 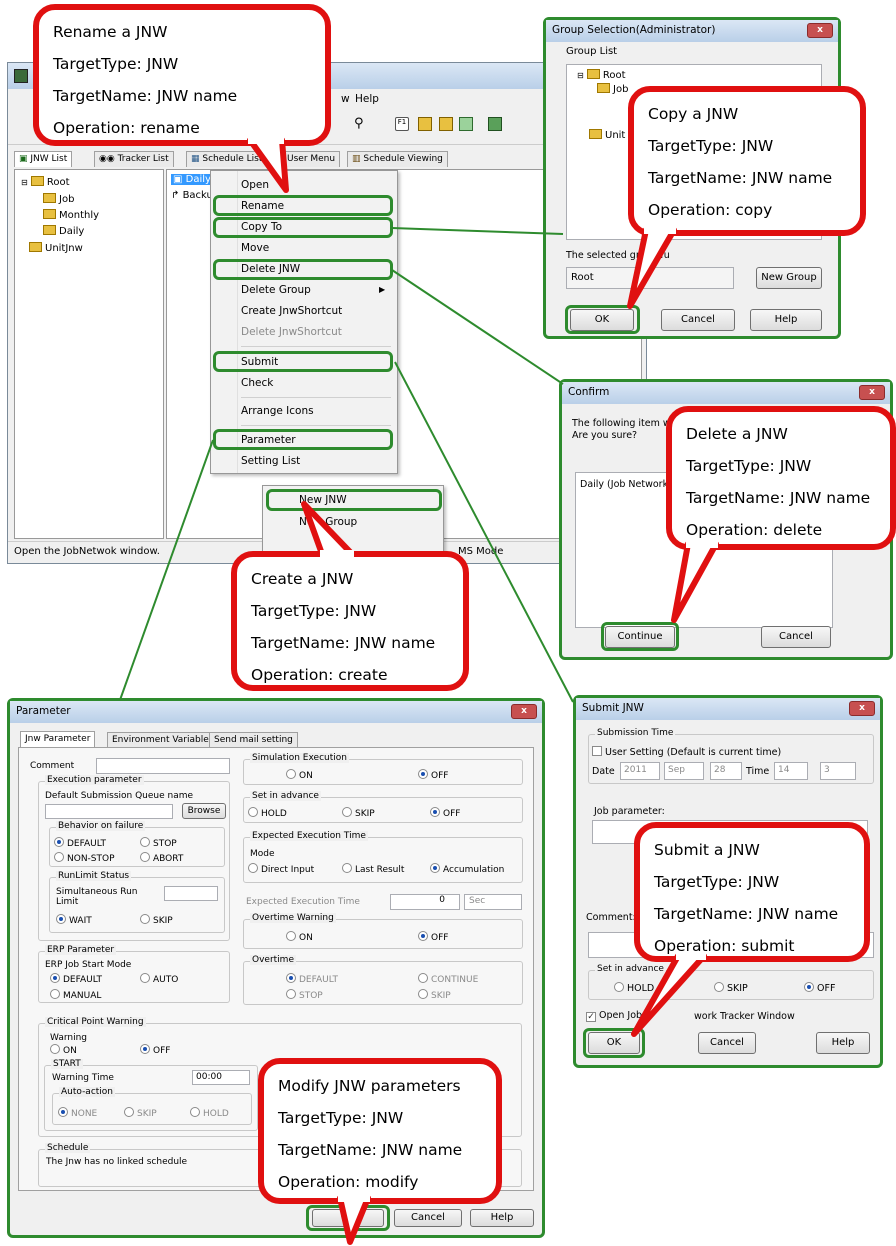 What do you see at coordinates (302, 579) in the screenshot?
I see `callout-line: Create a JNW` at bounding box center [302, 579].